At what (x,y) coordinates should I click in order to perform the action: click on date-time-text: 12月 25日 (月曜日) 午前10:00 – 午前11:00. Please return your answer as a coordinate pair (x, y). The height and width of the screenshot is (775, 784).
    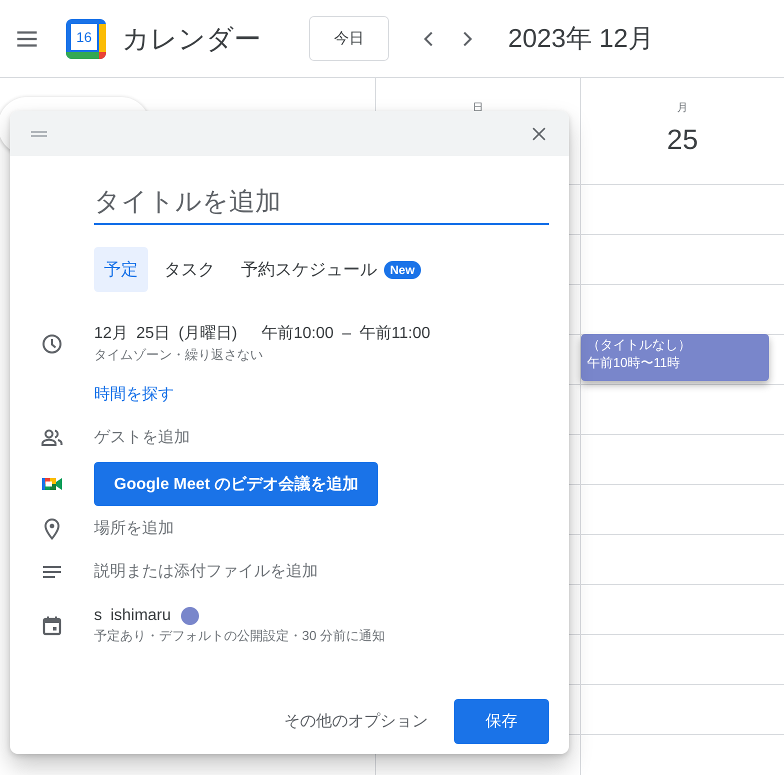
    Looking at the image, I should click on (321, 333).